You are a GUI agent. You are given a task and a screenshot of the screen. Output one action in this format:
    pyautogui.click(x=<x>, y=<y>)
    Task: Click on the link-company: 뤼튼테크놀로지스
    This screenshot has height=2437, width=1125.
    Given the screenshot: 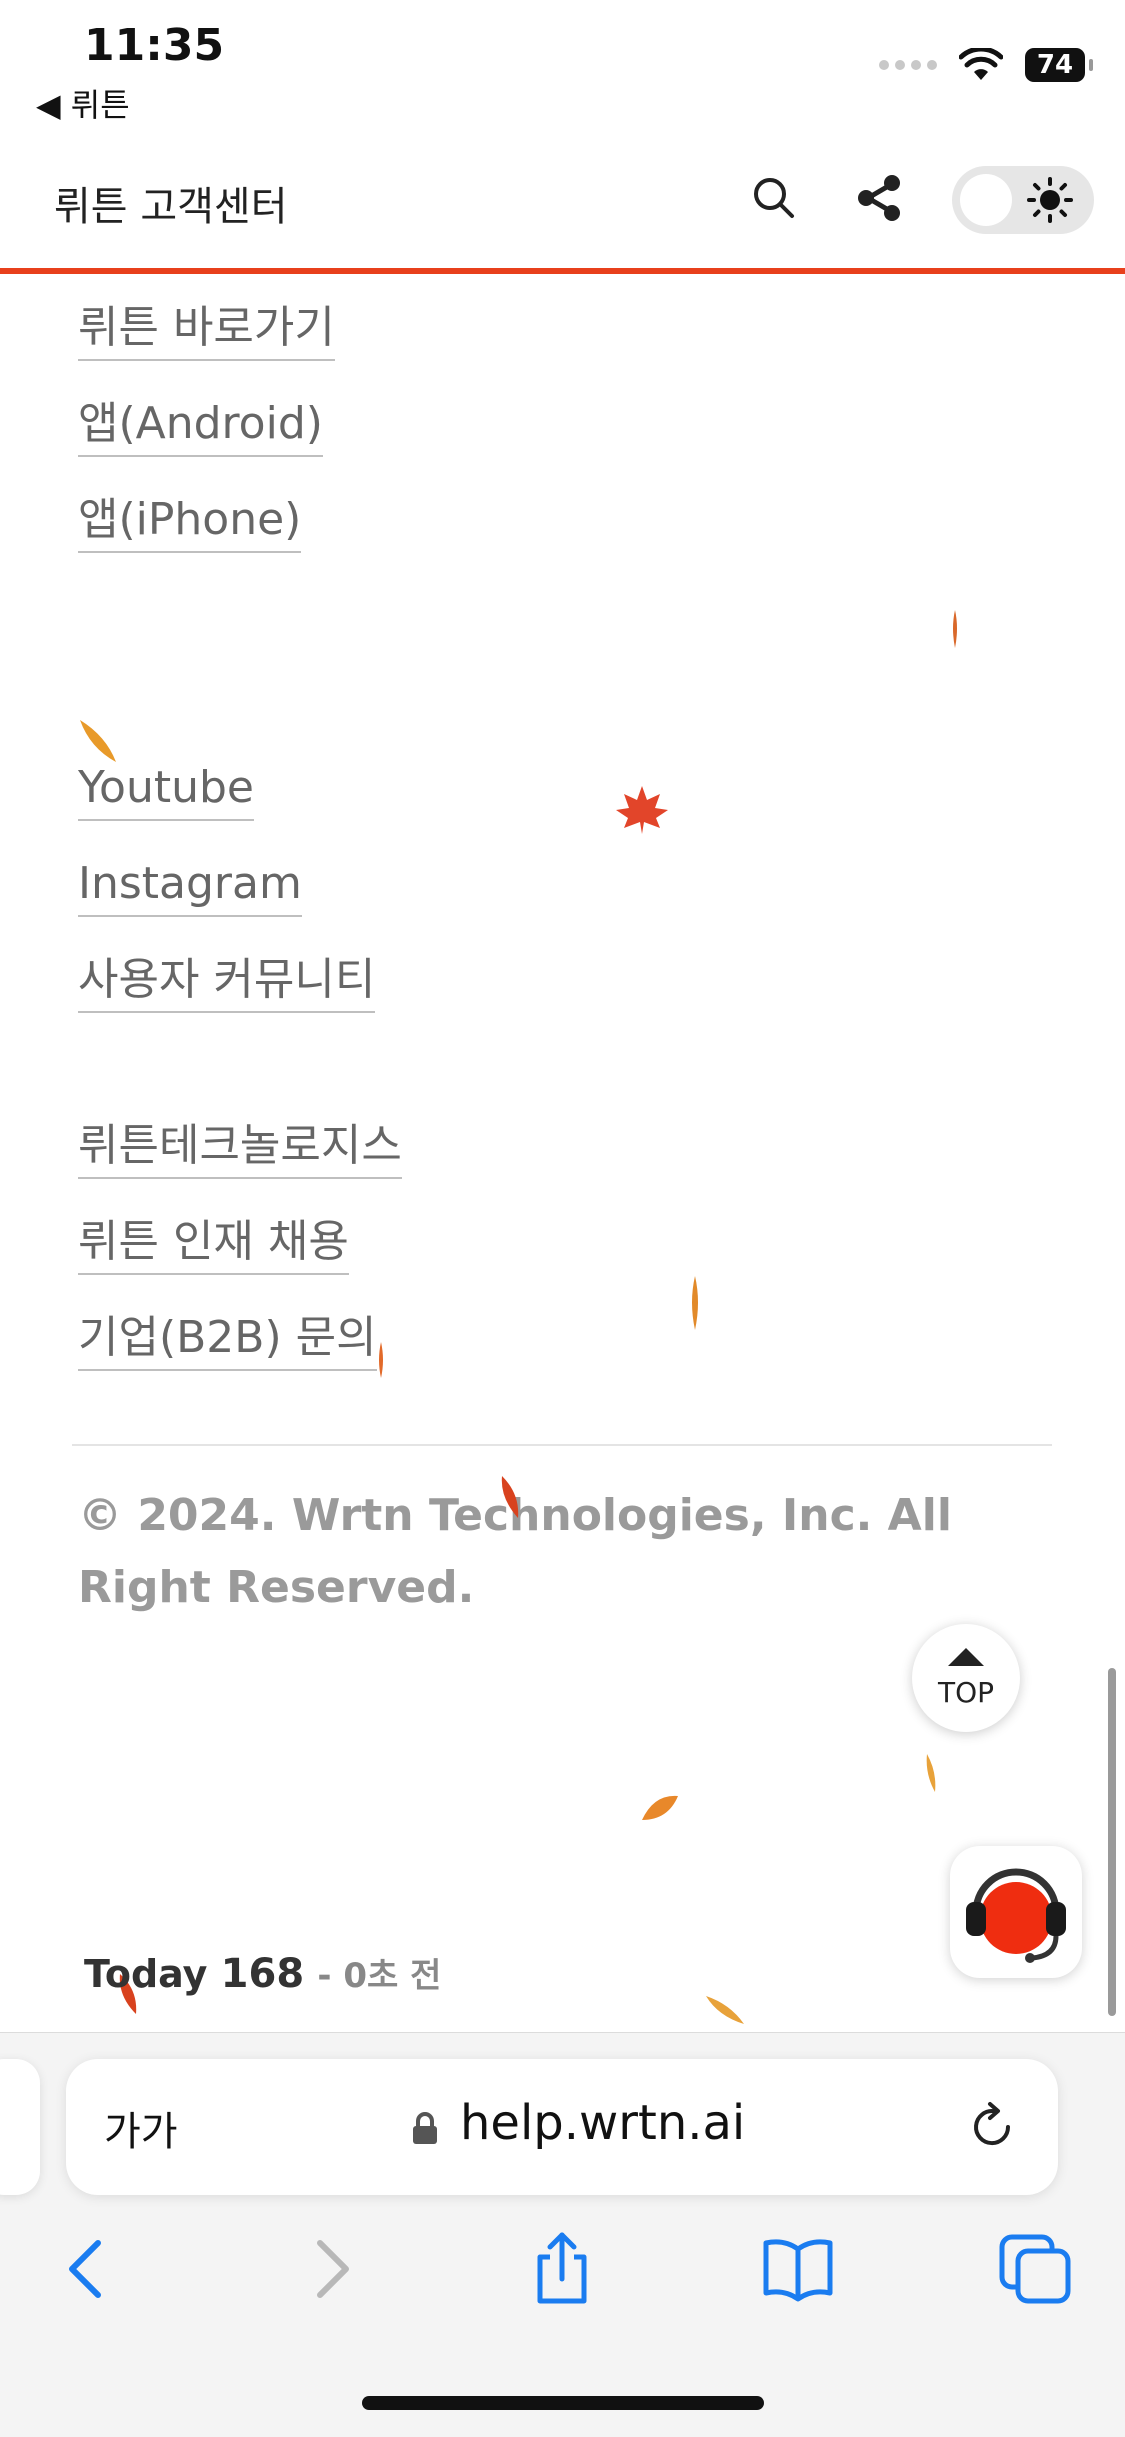 What is the action you would take?
    pyautogui.click(x=240, y=1149)
    